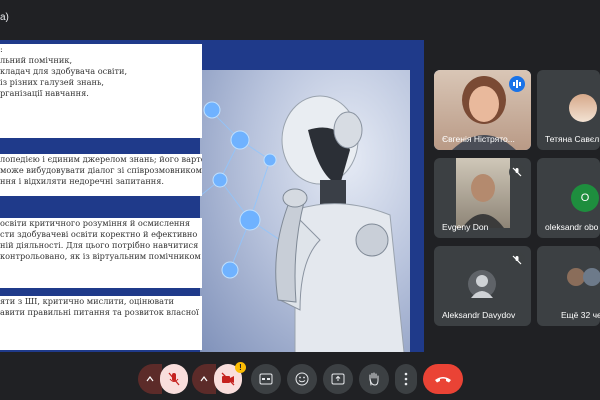 The image size is (600, 400). Describe the element at coordinates (52, 82) in the screenshot. I see `slide-line: із різних галузей знань,` at that location.